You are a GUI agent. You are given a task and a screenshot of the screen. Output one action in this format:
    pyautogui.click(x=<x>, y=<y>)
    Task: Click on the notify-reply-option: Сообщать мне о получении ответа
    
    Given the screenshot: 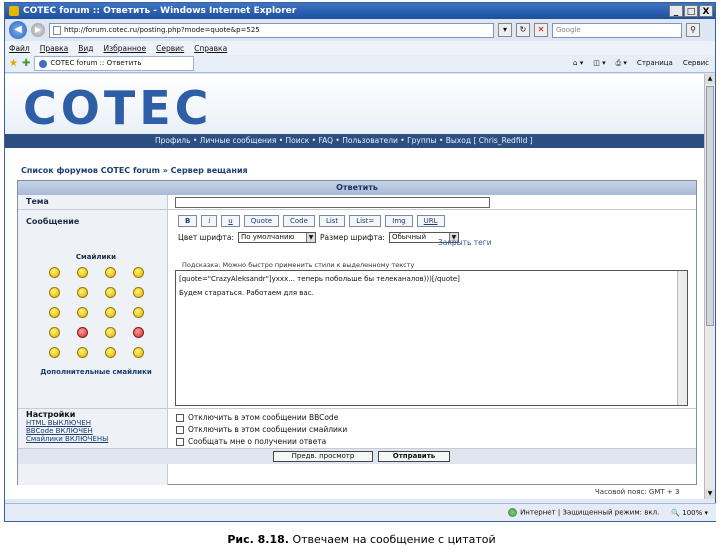 What is the action you would take?
    pyautogui.click(x=251, y=441)
    